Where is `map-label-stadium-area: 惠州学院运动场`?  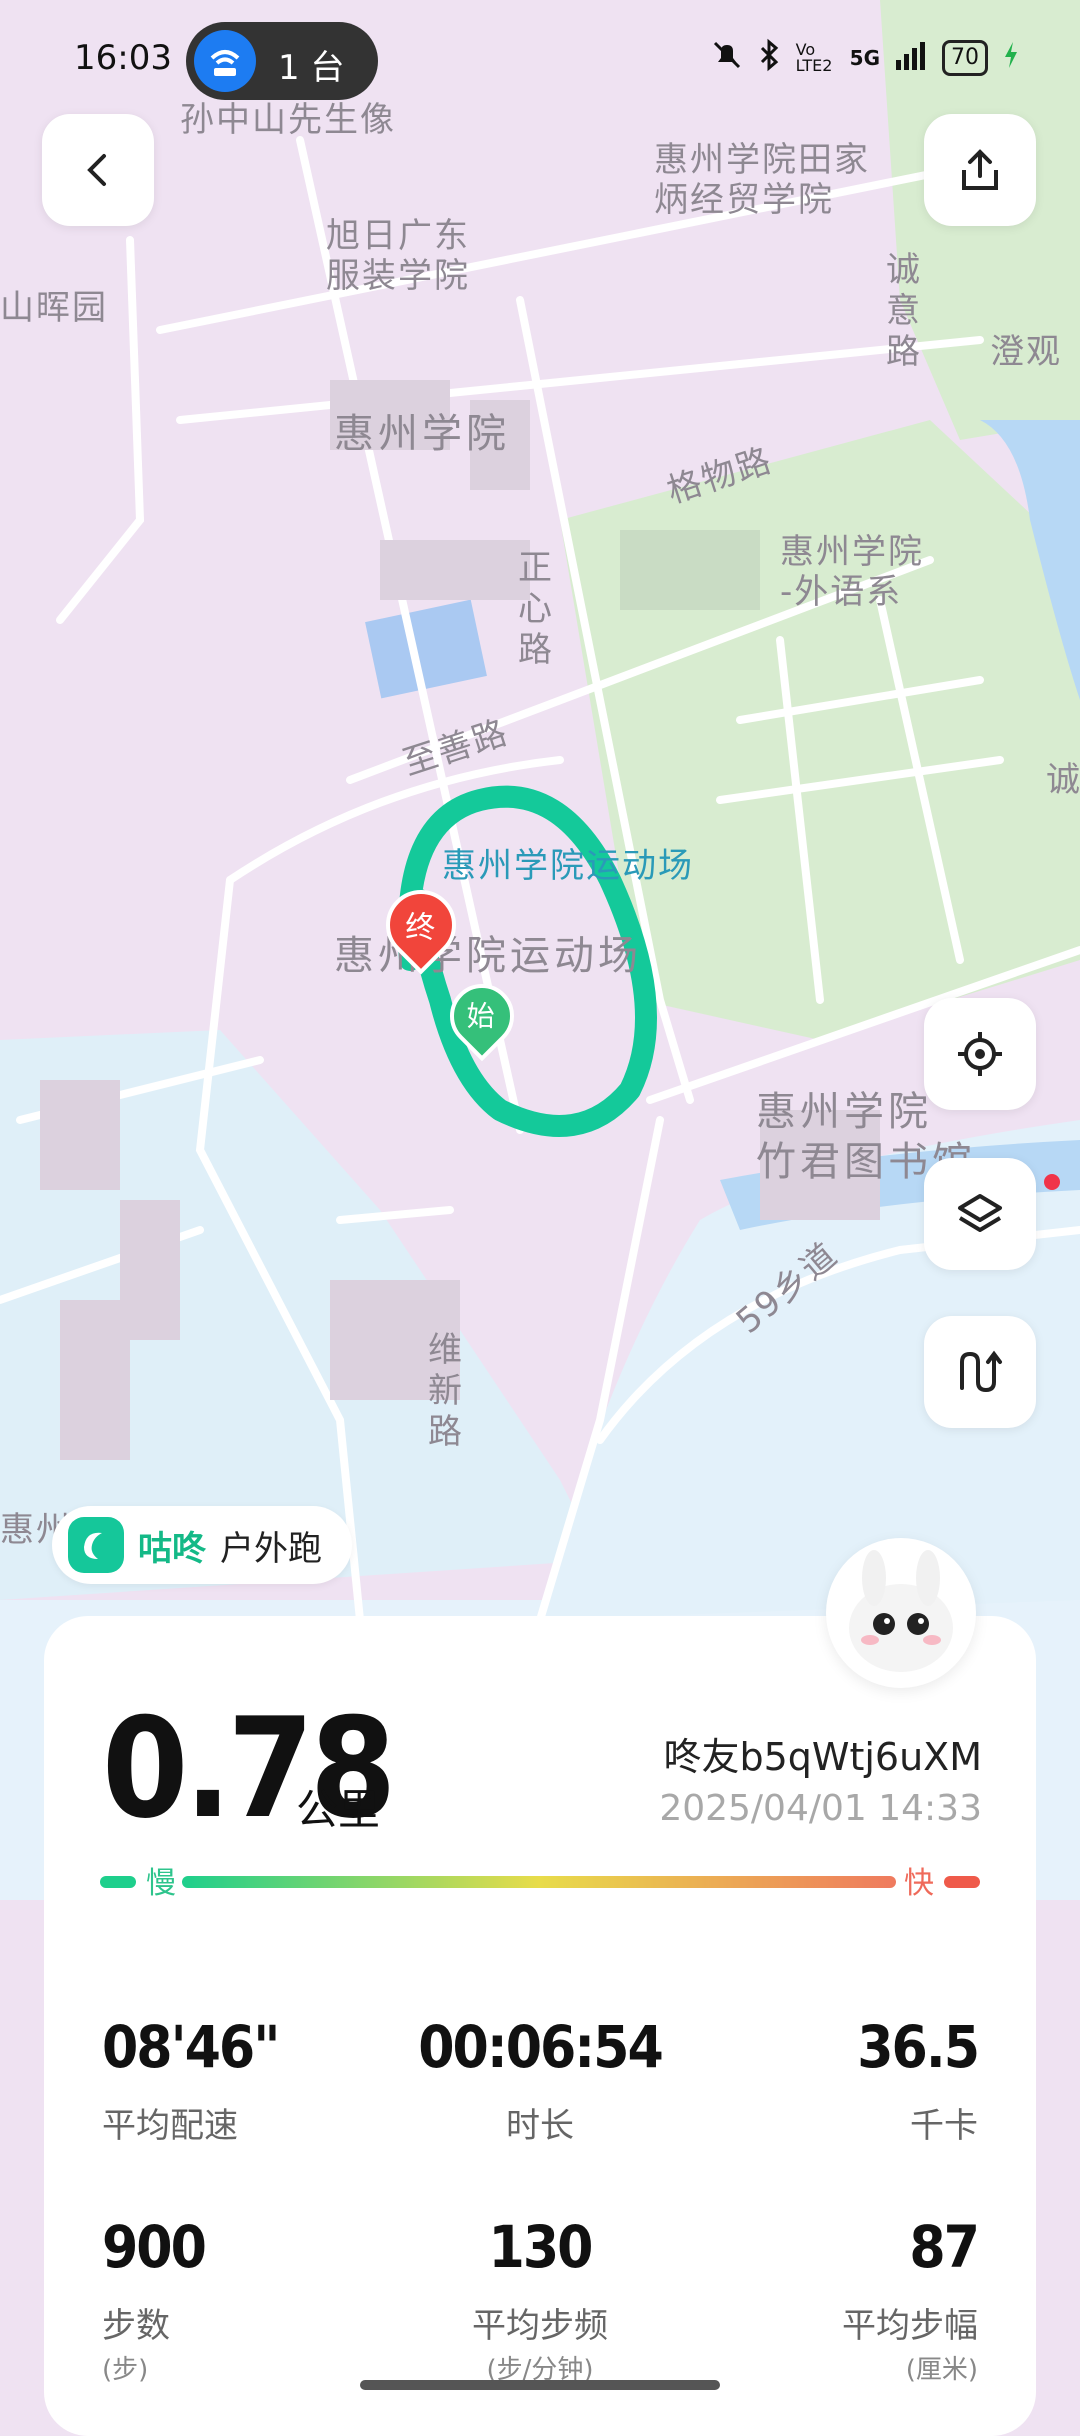
map-label-stadium-area: 惠州学院运动场 is located at coordinates (488, 956).